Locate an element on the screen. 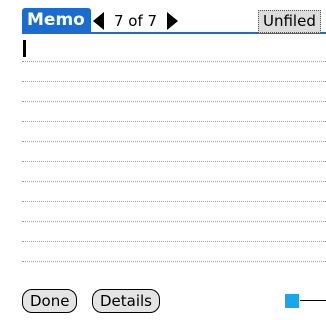 This screenshot has width=326, height=320. graffiti-shift-line is located at coordinates (313, 300).